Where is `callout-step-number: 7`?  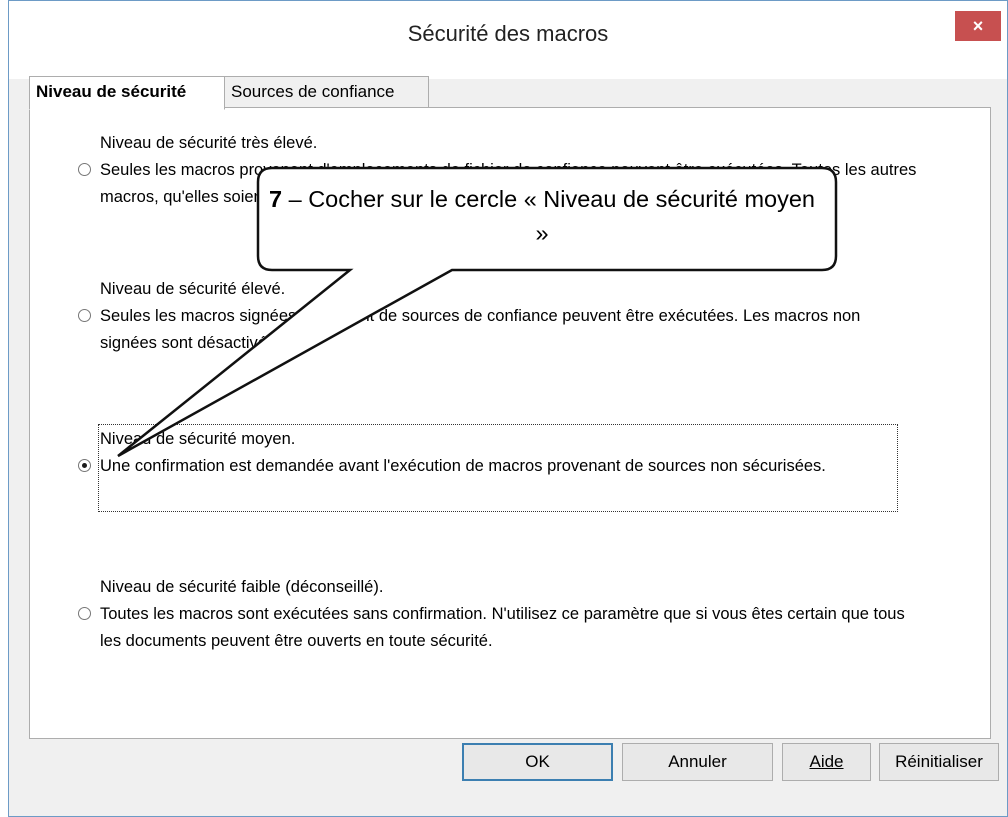
callout-step-number: 7 is located at coordinates (276, 199).